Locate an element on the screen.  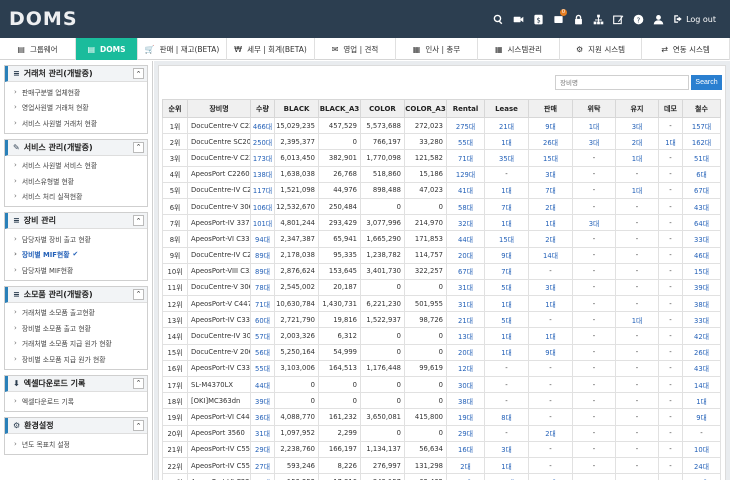
table-cell: 8대 is located at coordinates (506, 417).